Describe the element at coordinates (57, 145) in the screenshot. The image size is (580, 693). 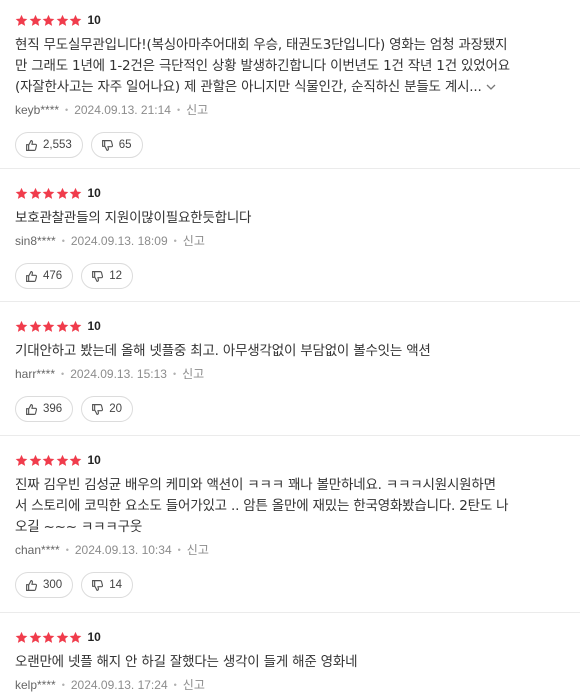
I see `like-count: 2,553` at that location.